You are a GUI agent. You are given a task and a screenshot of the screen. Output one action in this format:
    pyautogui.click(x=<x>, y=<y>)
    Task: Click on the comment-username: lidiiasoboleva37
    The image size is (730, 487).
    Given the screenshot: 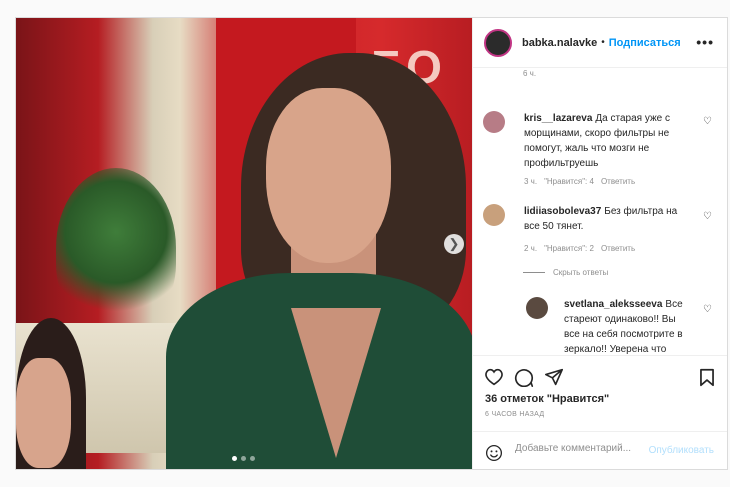 What is the action you would take?
    pyautogui.click(x=562, y=211)
    